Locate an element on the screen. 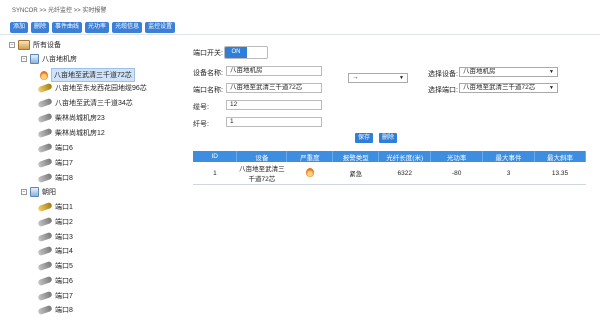 This screenshot has width=600, height=327. tree-item-label: 端口6 is located at coordinates (64, 148).